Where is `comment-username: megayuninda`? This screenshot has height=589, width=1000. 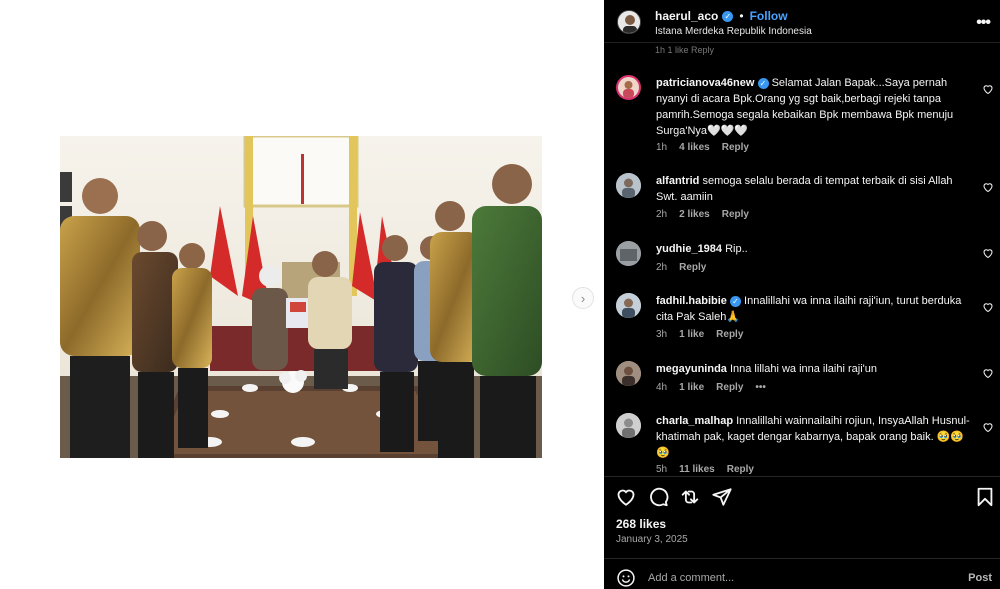 comment-username: megayuninda is located at coordinates (691, 369).